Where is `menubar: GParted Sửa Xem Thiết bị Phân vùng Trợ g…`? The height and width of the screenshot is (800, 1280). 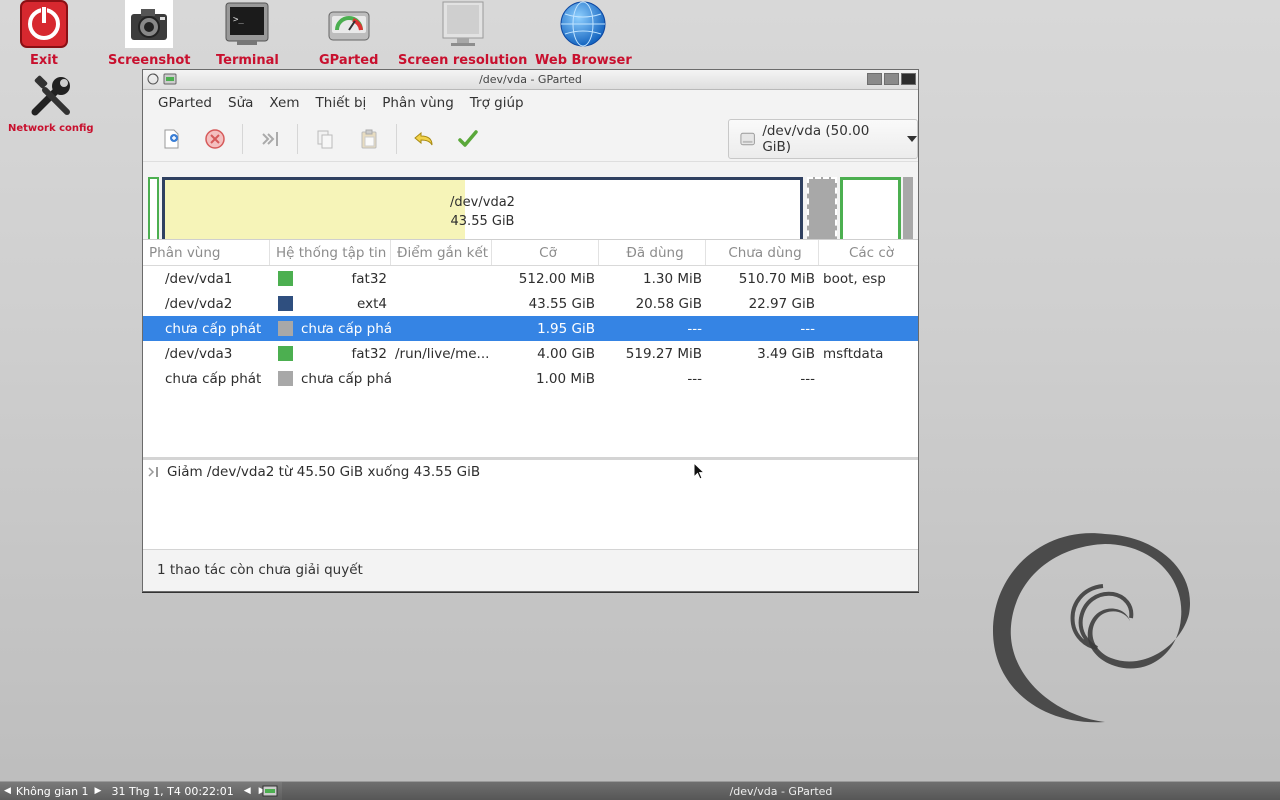
menubar: GParted Sửa Xem Thiết bị Phân vùng Trợ g… is located at coordinates (530, 103).